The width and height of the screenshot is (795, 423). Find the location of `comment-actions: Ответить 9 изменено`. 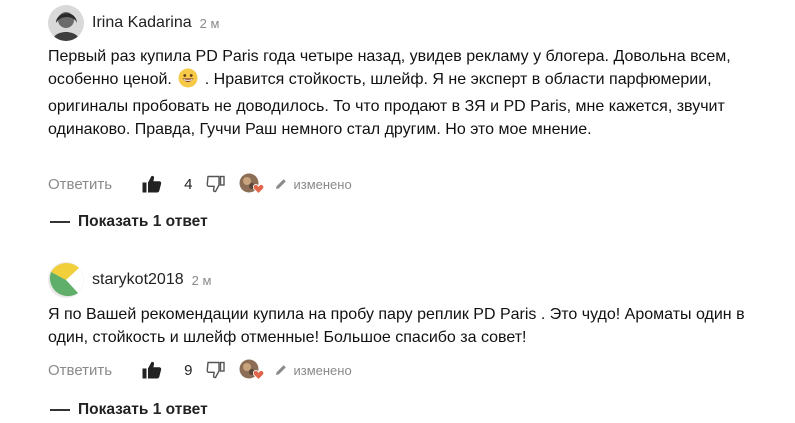

comment-actions: Ответить 9 изменено is located at coordinates (200, 370).